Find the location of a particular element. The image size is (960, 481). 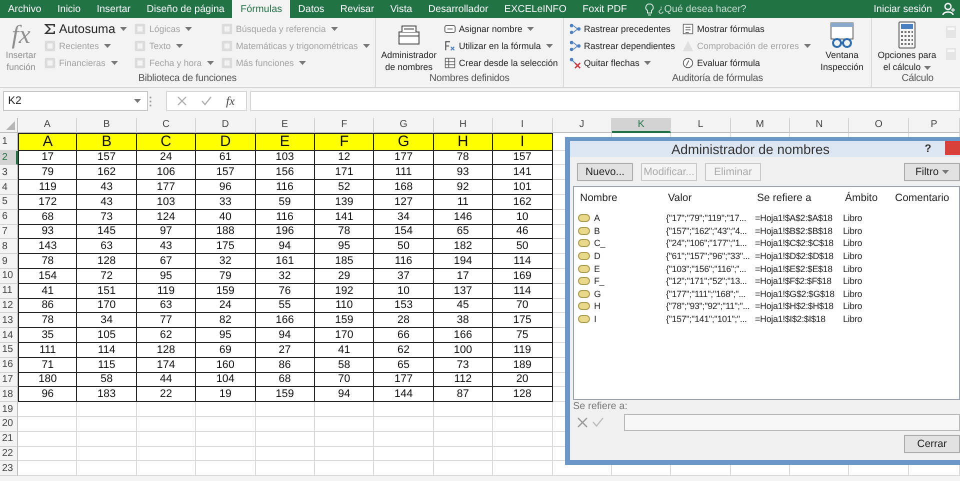

name-box: K2 is located at coordinates (75, 101).